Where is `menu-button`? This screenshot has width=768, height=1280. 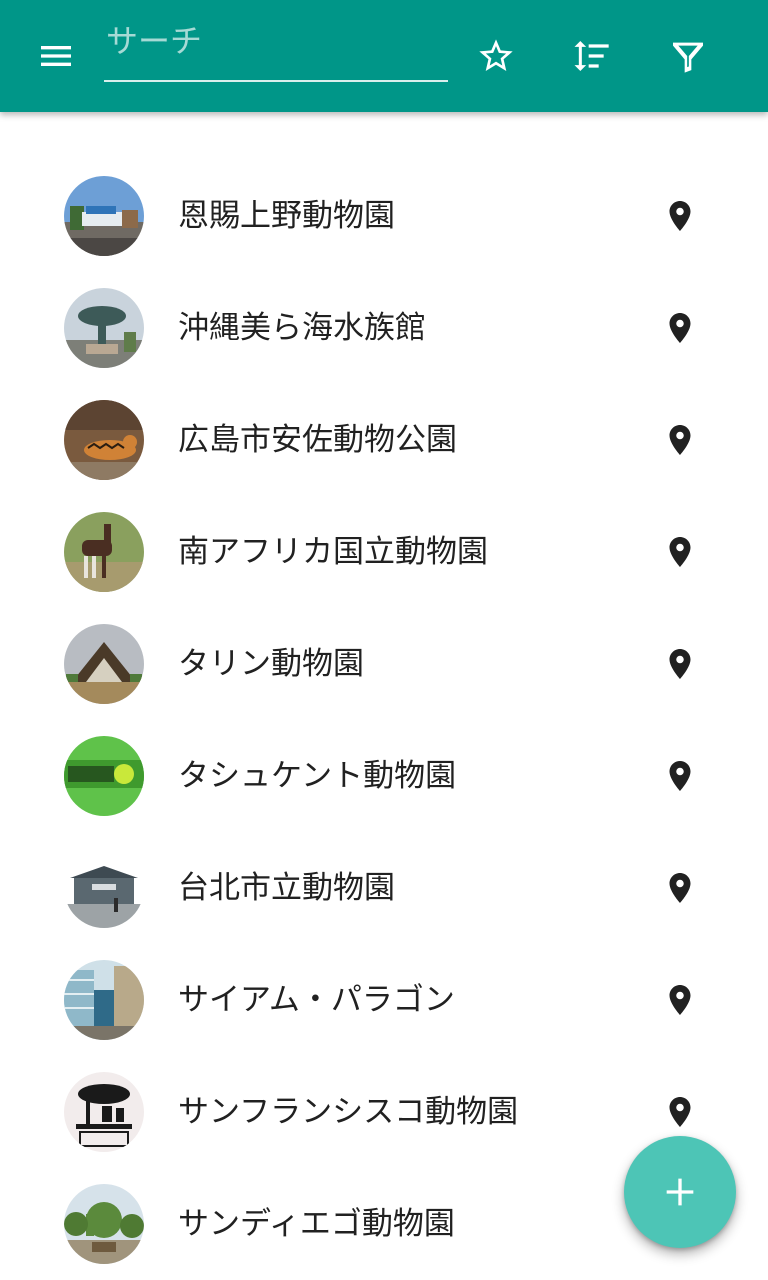 menu-button is located at coordinates (56, 56).